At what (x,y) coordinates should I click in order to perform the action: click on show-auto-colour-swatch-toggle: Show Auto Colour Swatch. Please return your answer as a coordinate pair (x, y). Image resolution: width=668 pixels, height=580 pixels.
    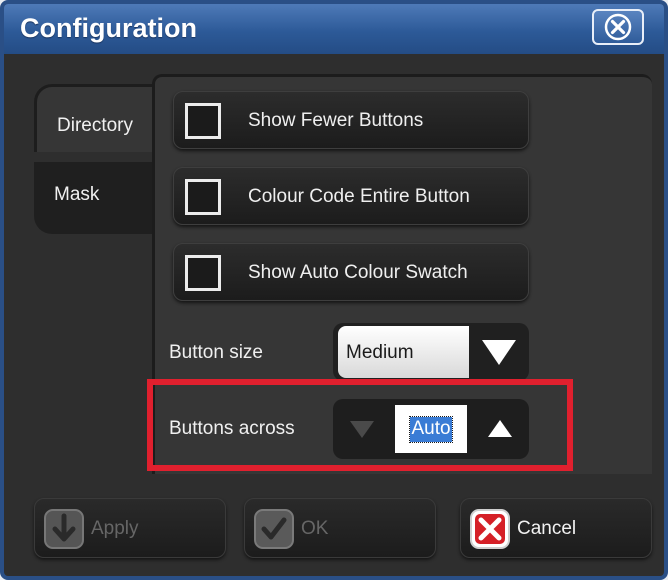
    Looking at the image, I should click on (351, 272).